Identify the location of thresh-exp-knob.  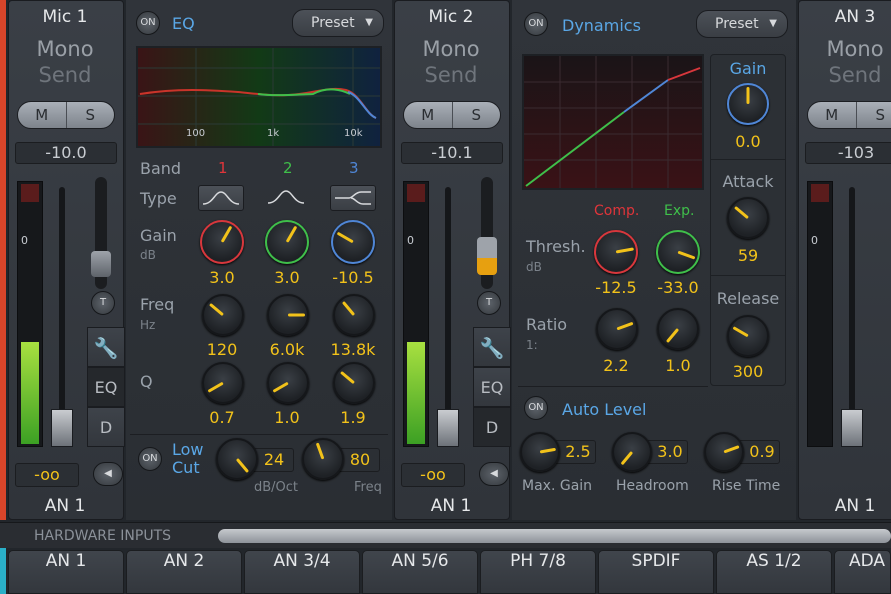
(678, 252).